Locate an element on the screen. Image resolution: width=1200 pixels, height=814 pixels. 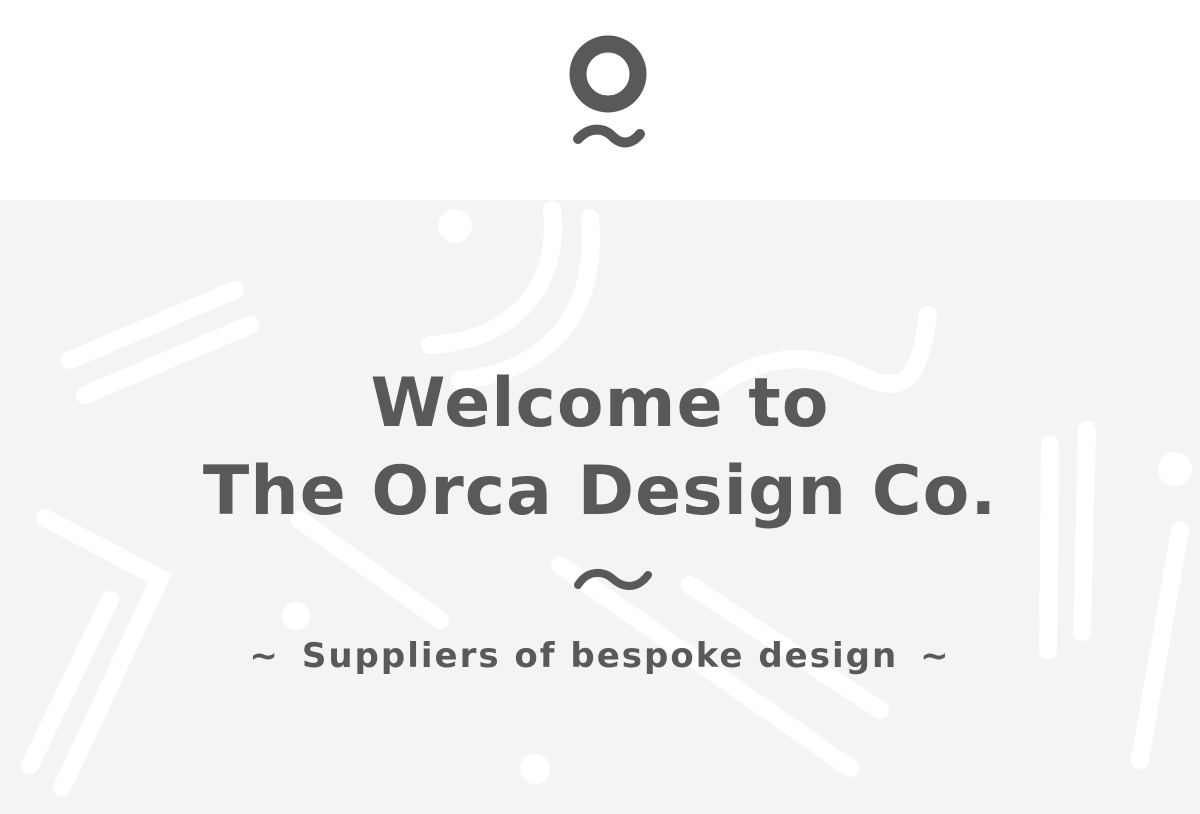
tagline-text: Suppliers of bespoke design is located at coordinates (600, 656).